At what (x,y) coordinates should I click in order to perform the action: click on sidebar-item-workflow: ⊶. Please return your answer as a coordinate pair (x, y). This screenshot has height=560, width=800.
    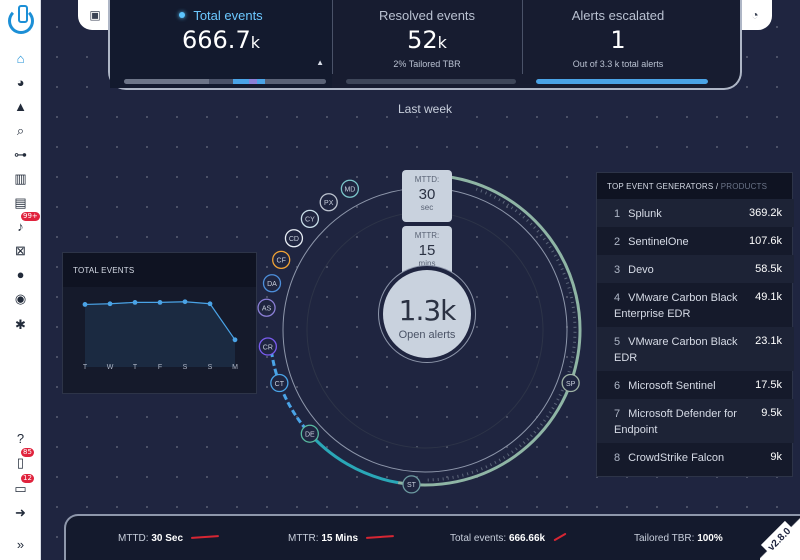
    Looking at the image, I should click on (20, 154).